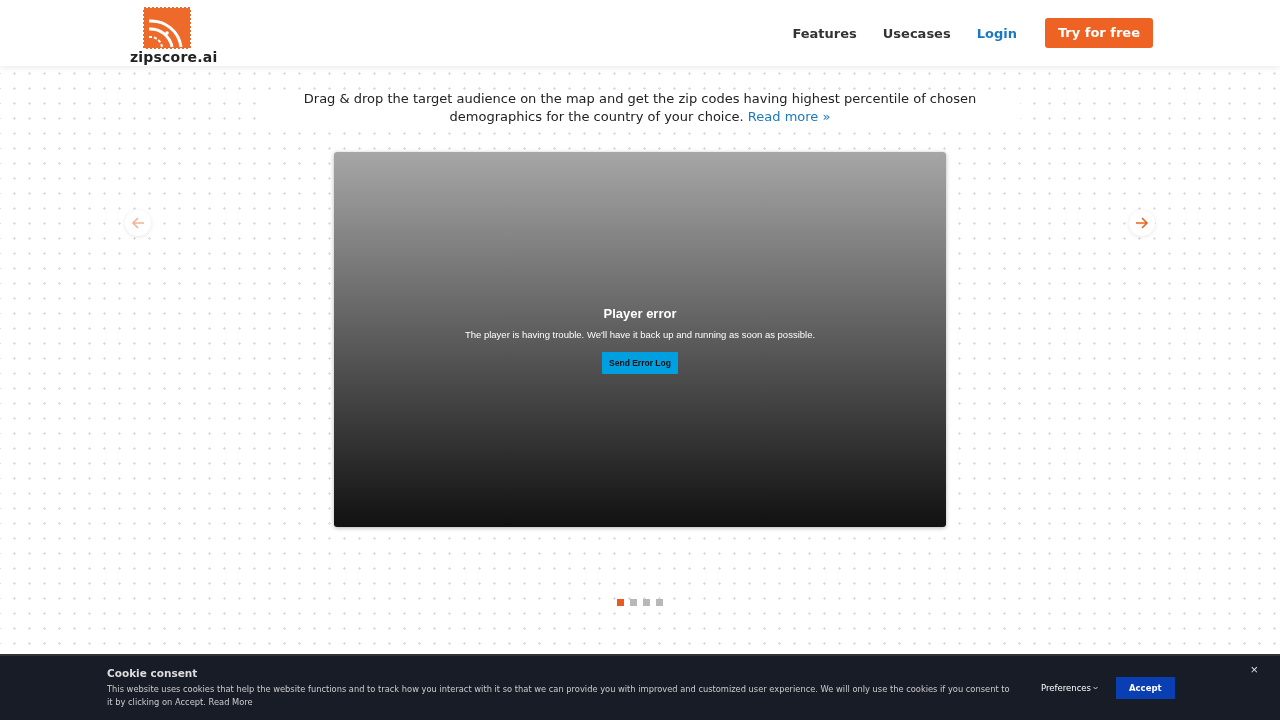 The image size is (1280, 720). I want to click on nav-link: Usecases, so click(916, 33).